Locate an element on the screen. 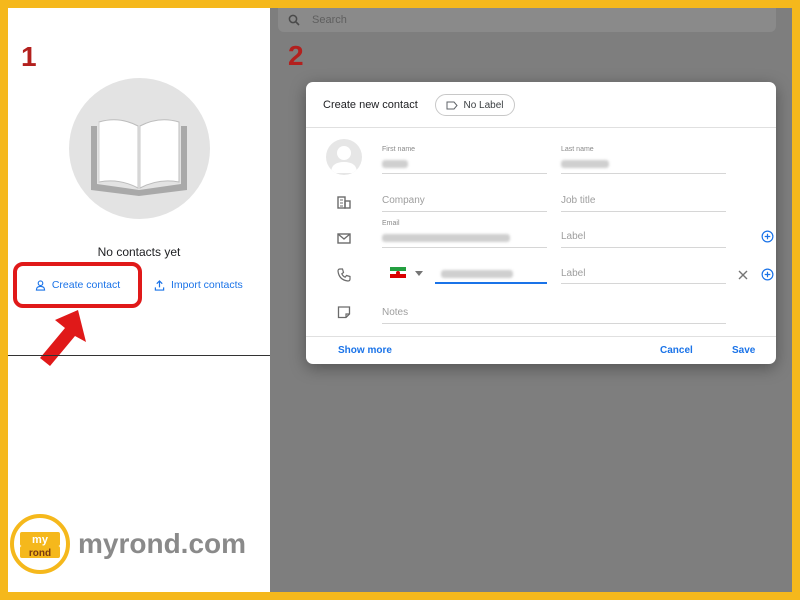 Image resolution: width=800 pixels, height=600 pixels. phone-value-blurred is located at coordinates (477, 274).